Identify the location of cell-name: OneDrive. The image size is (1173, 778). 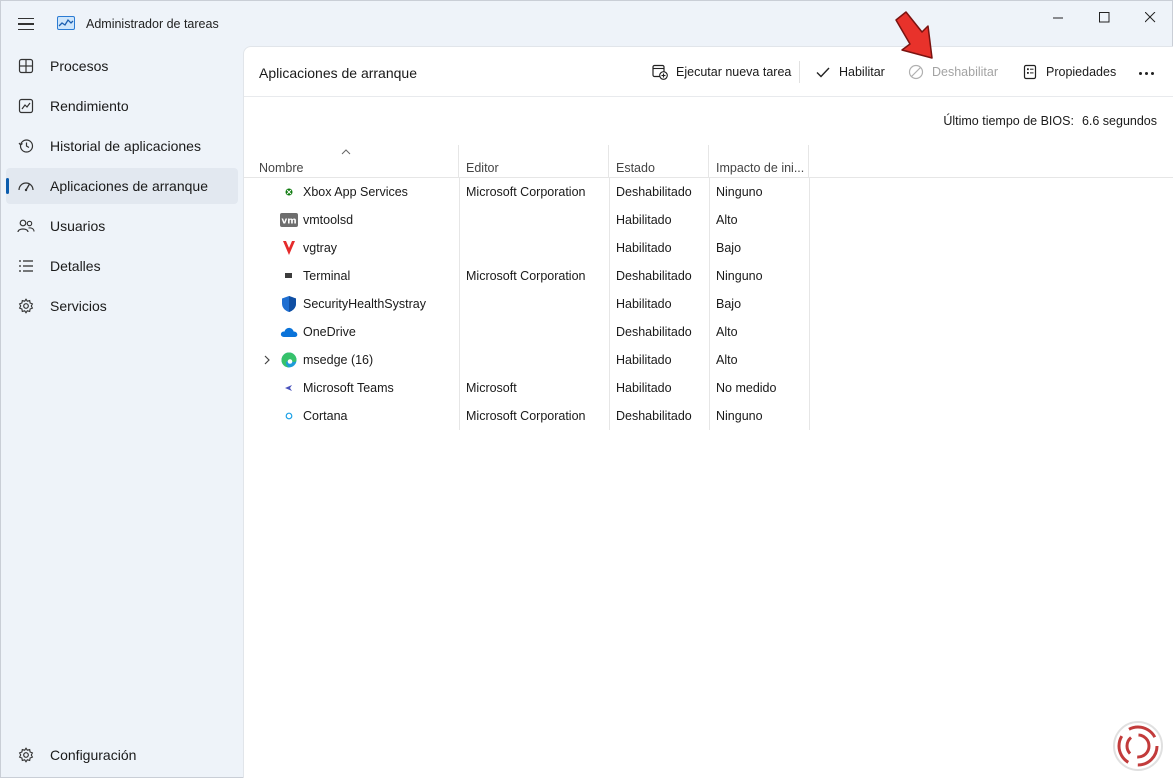
(329, 332).